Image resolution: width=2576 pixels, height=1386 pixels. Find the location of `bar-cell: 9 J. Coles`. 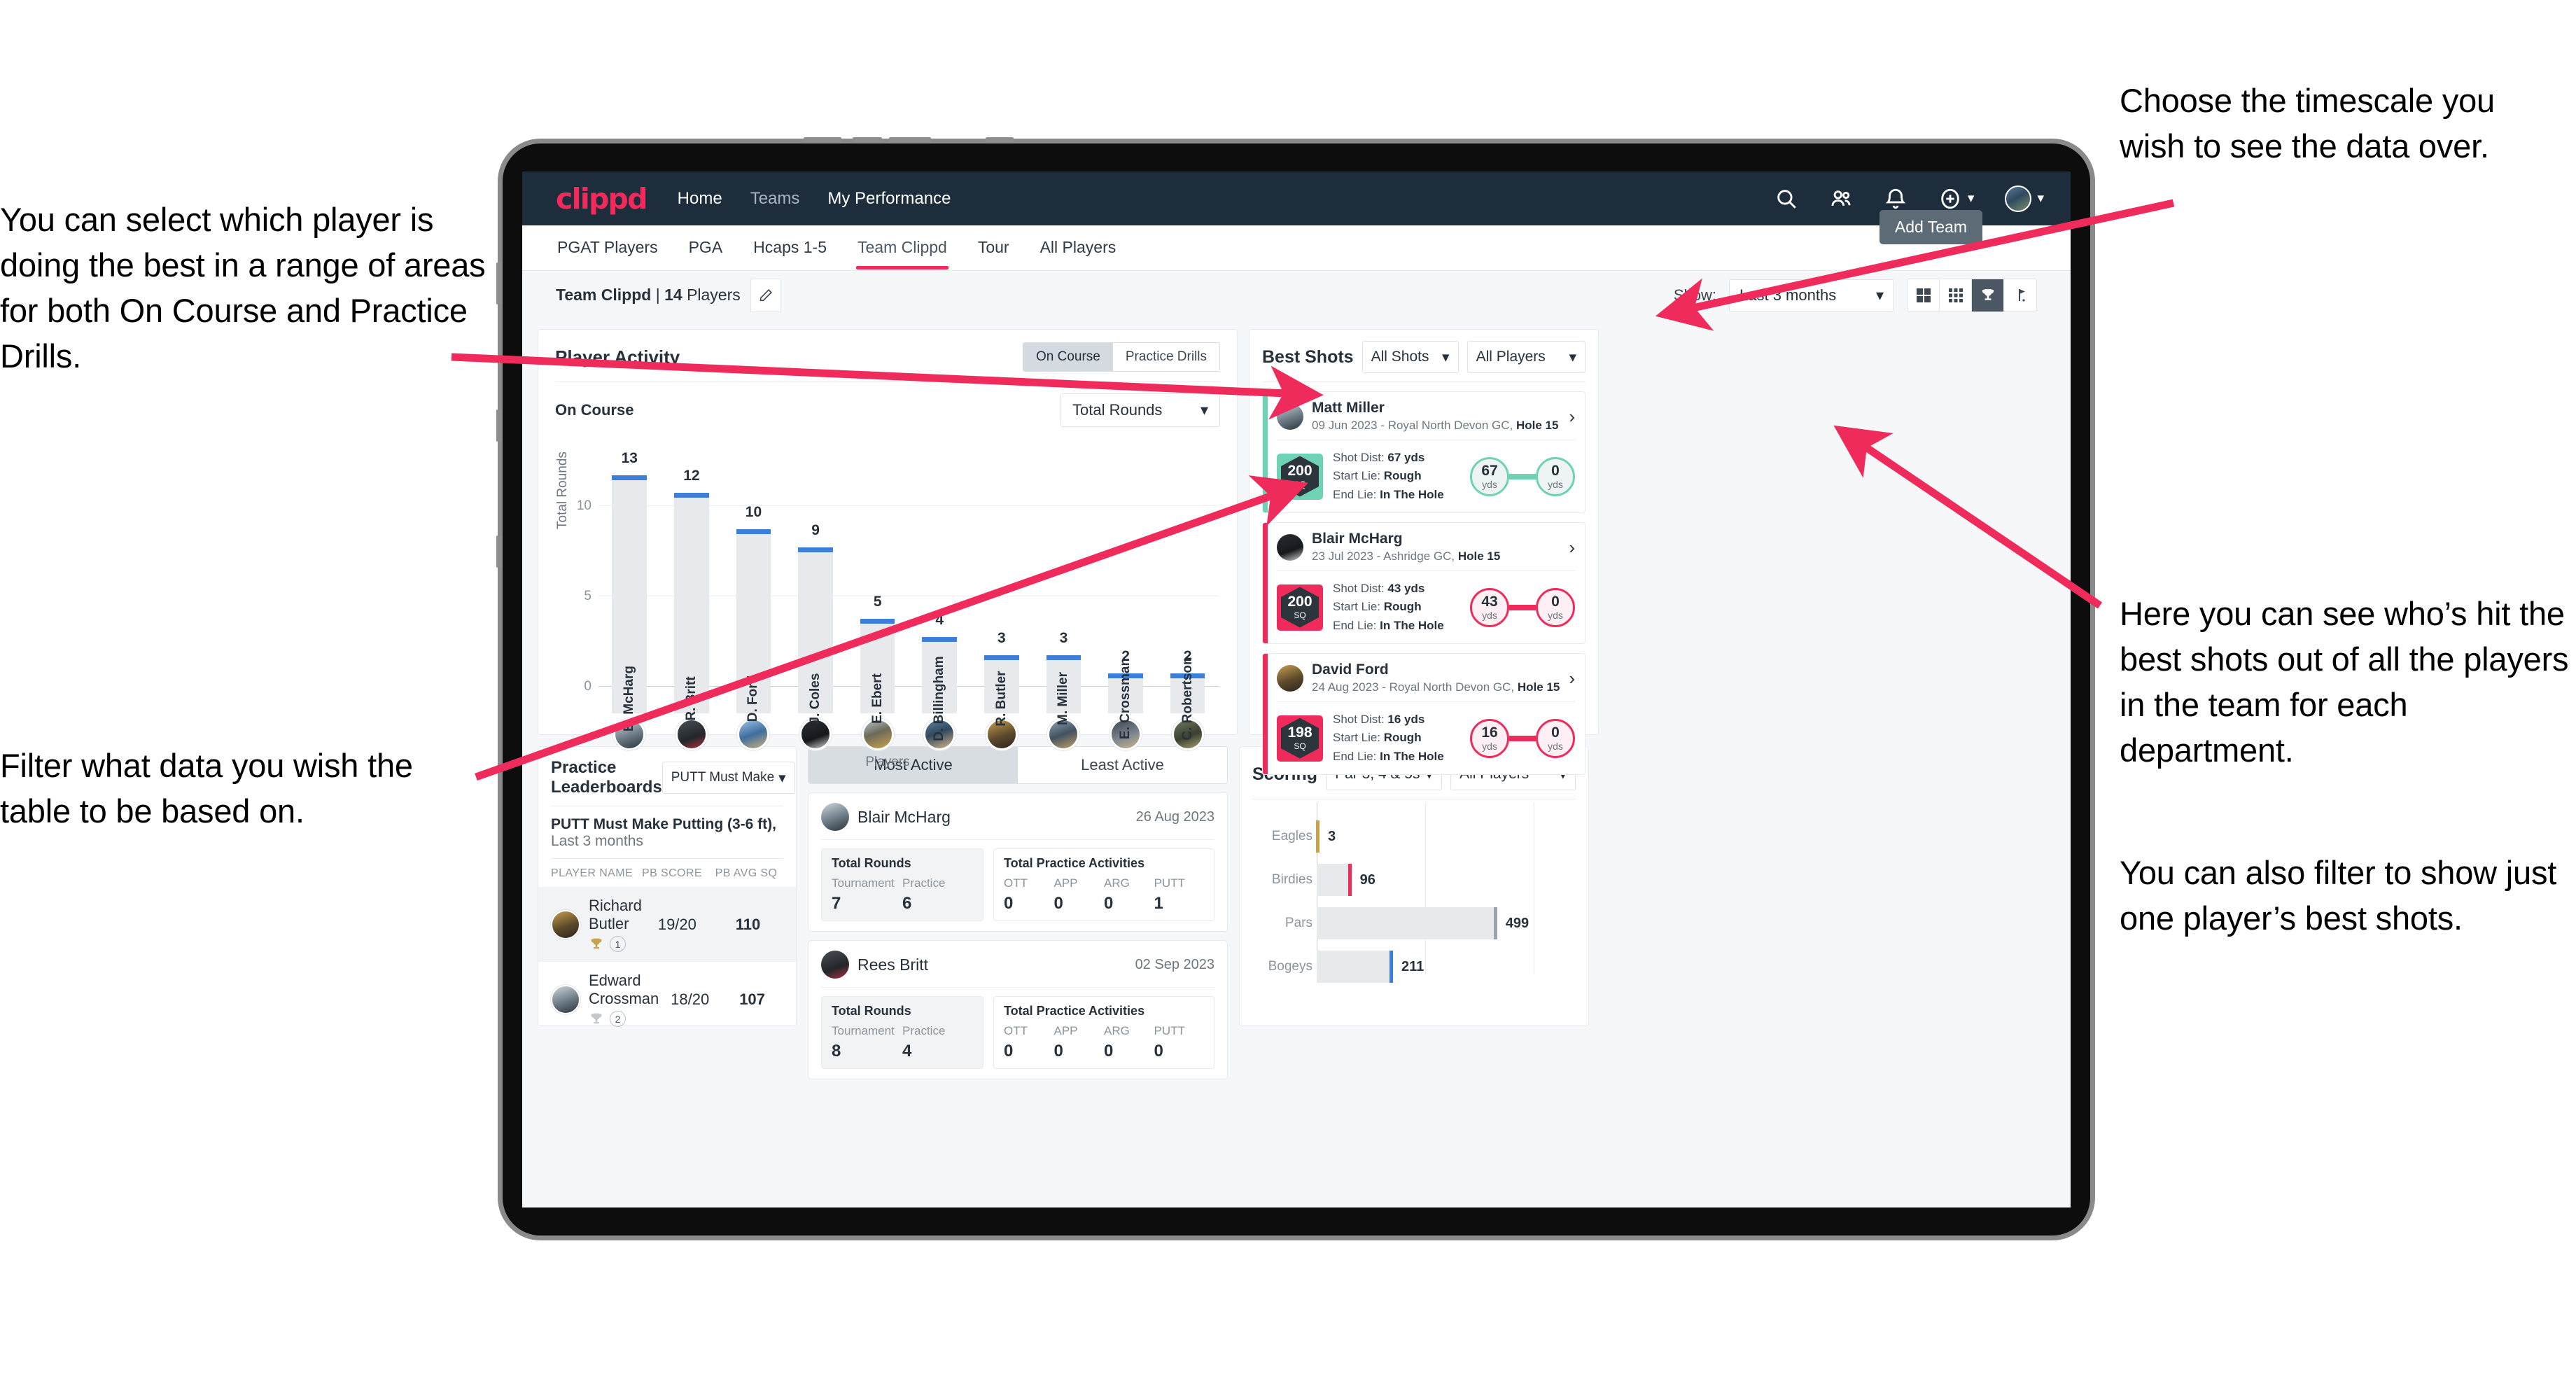

bar-cell: 9 J. Coles is located at coordinates (816, 579).